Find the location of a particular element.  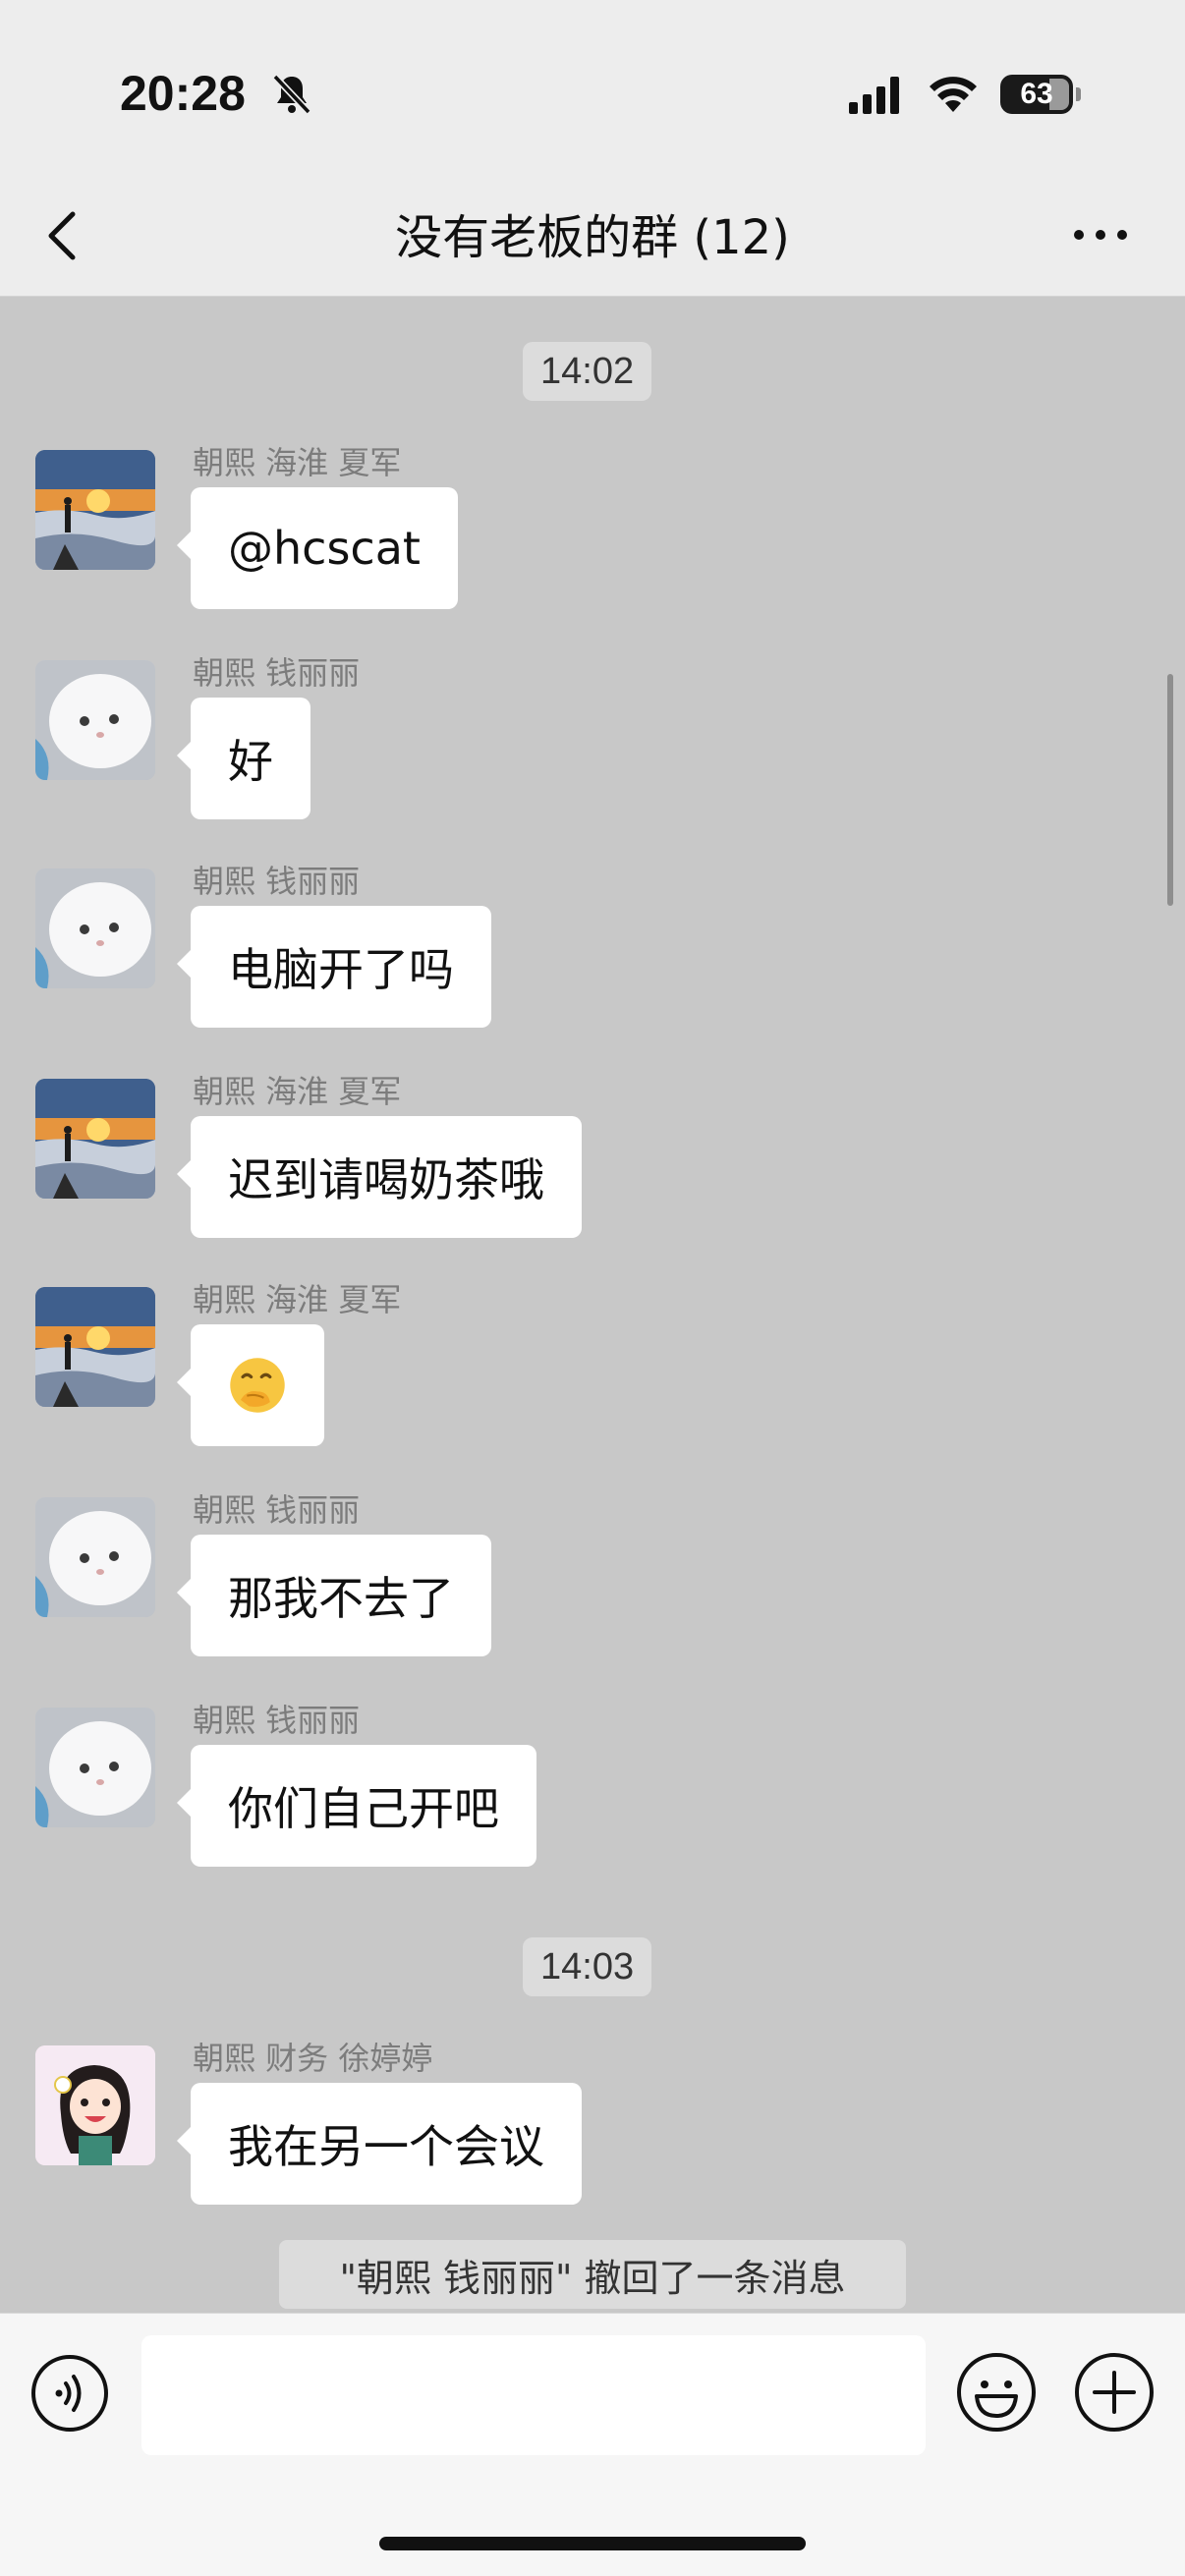

time-separator: 14:02 is located at coordinates (588, 371).